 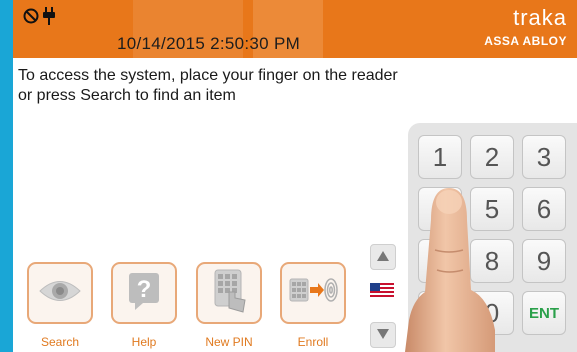 What do you see at coordinates (446, 266) in the screenshot?
I see `finger-overlay` at bounding box center [446, 266].